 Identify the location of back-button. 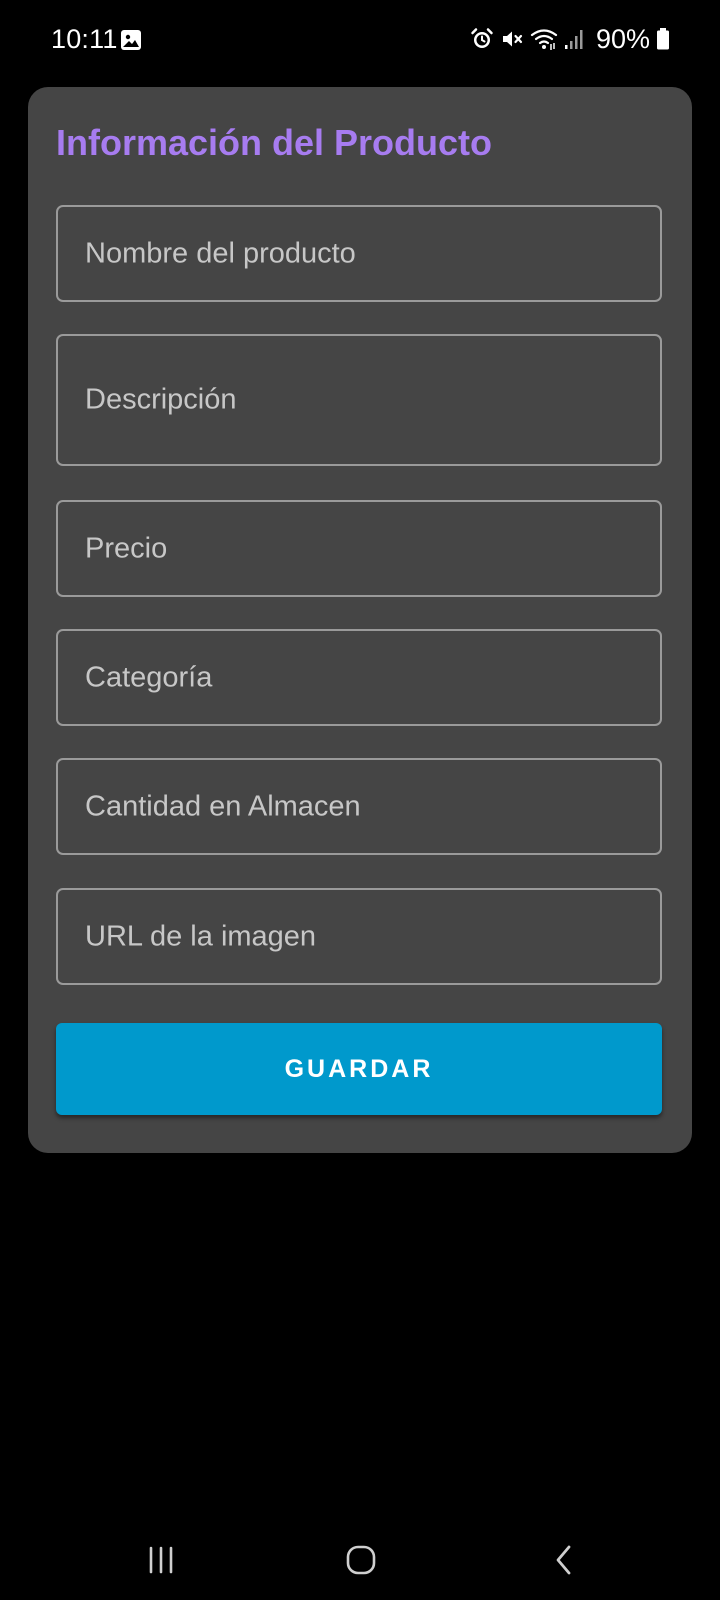
(564, 1560).